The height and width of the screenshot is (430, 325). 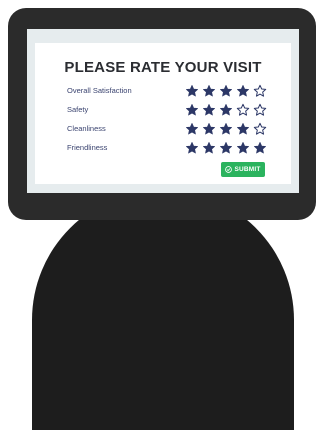 What do you see at coordinates (163, 67) in the screenshot?
I see `page-title: PLEASE RATE YOUR VISIT` at bounding box center [163, 67].